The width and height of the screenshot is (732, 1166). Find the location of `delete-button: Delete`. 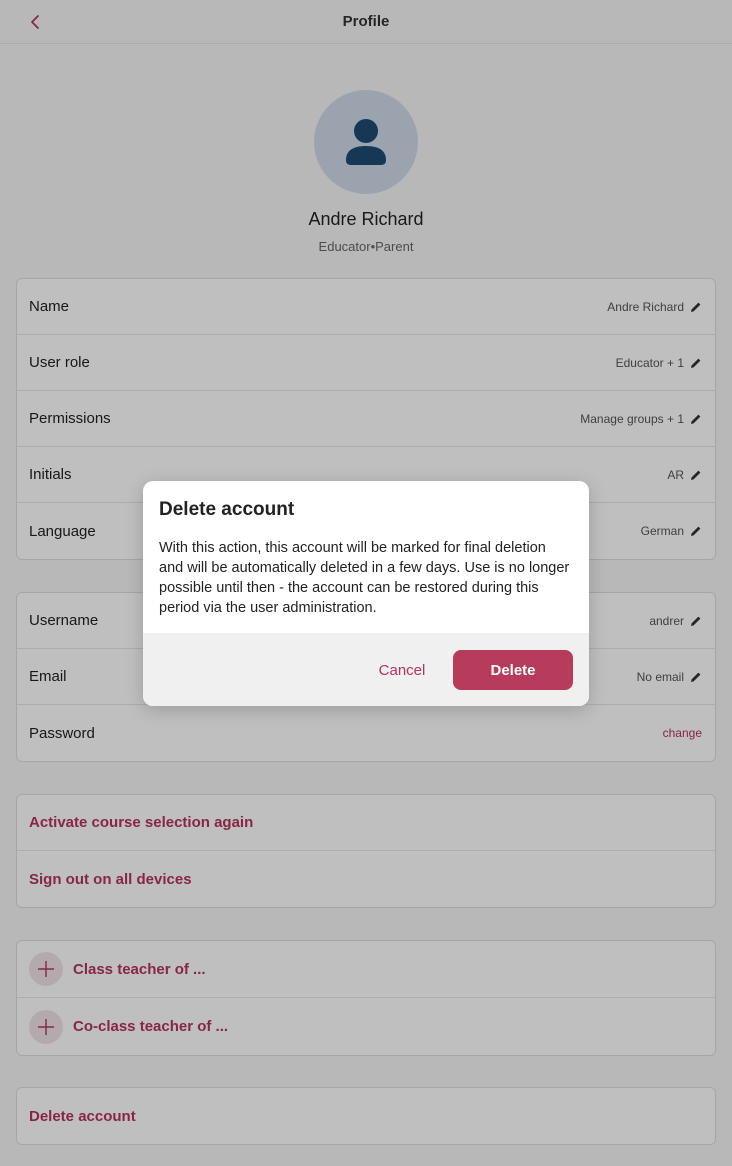

delete-button: Delete is located at coordinates (513, 670).